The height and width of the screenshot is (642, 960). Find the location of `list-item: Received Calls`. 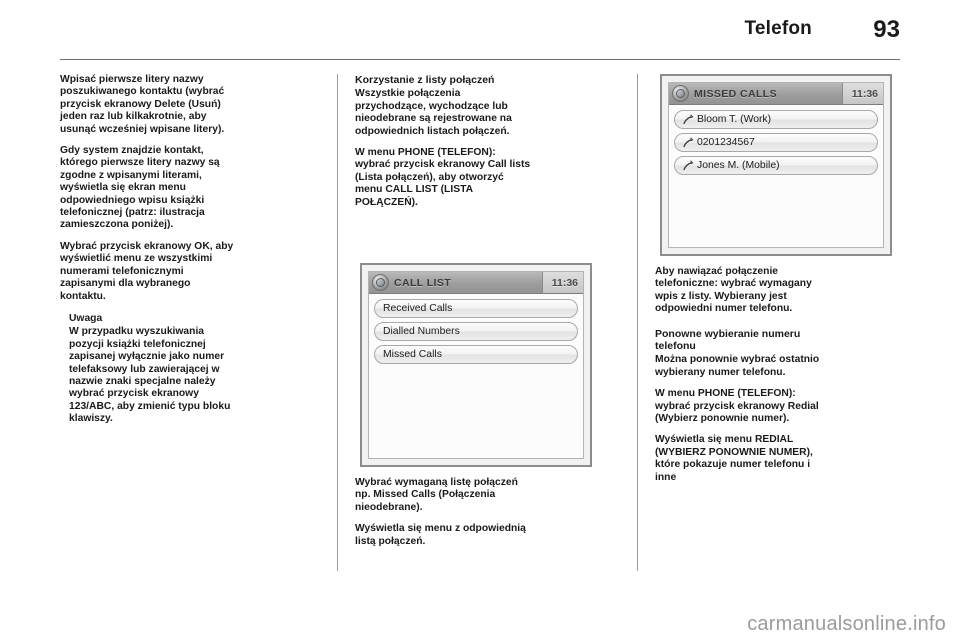

list-item: Received Calls is located at coordinates (476, 308).